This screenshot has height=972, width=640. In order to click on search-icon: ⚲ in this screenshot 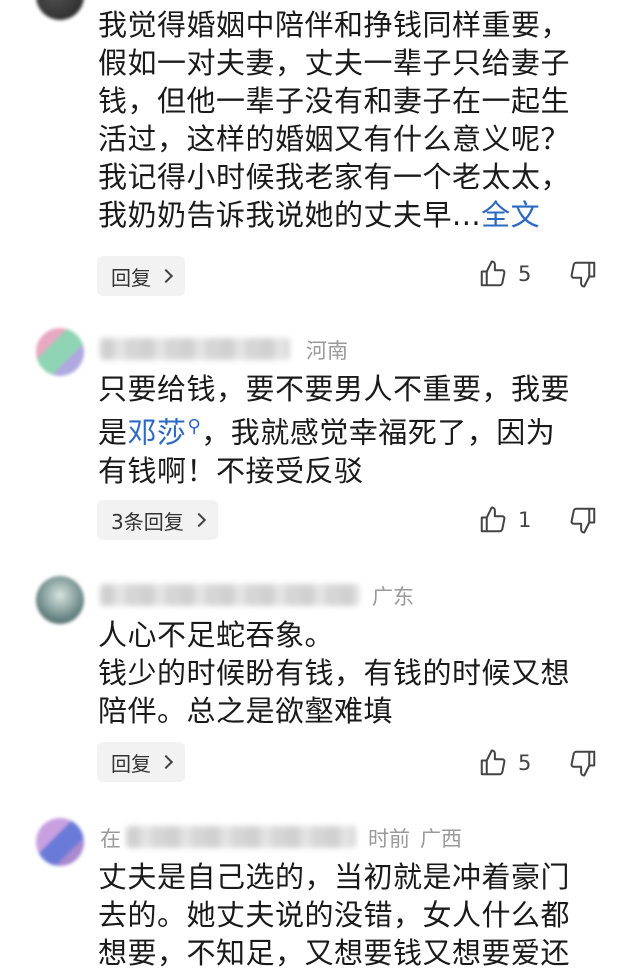, I will do `click(194, 426)`.